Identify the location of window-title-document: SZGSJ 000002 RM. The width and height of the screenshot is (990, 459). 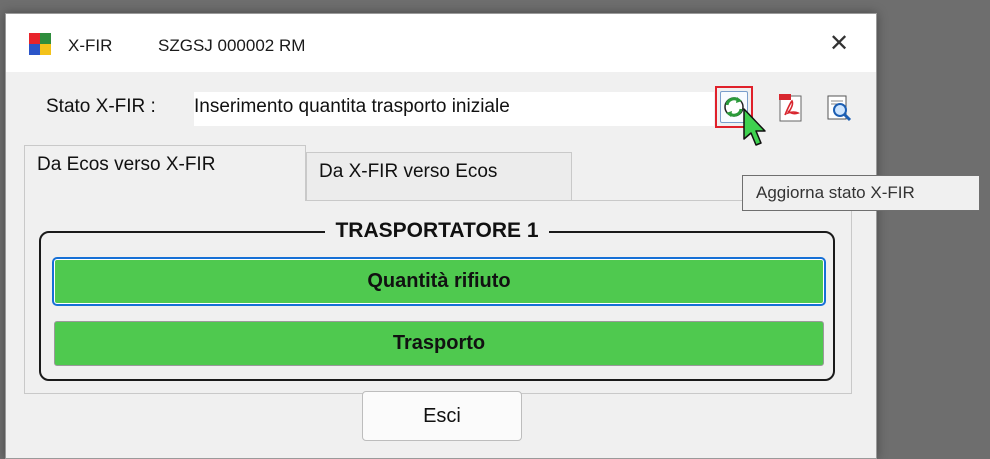
(232, 45).